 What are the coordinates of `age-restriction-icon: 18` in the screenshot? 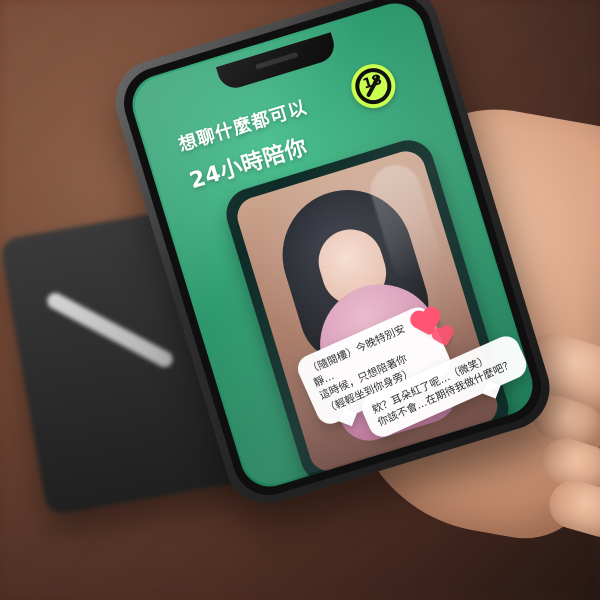 It's located at (373, 86).